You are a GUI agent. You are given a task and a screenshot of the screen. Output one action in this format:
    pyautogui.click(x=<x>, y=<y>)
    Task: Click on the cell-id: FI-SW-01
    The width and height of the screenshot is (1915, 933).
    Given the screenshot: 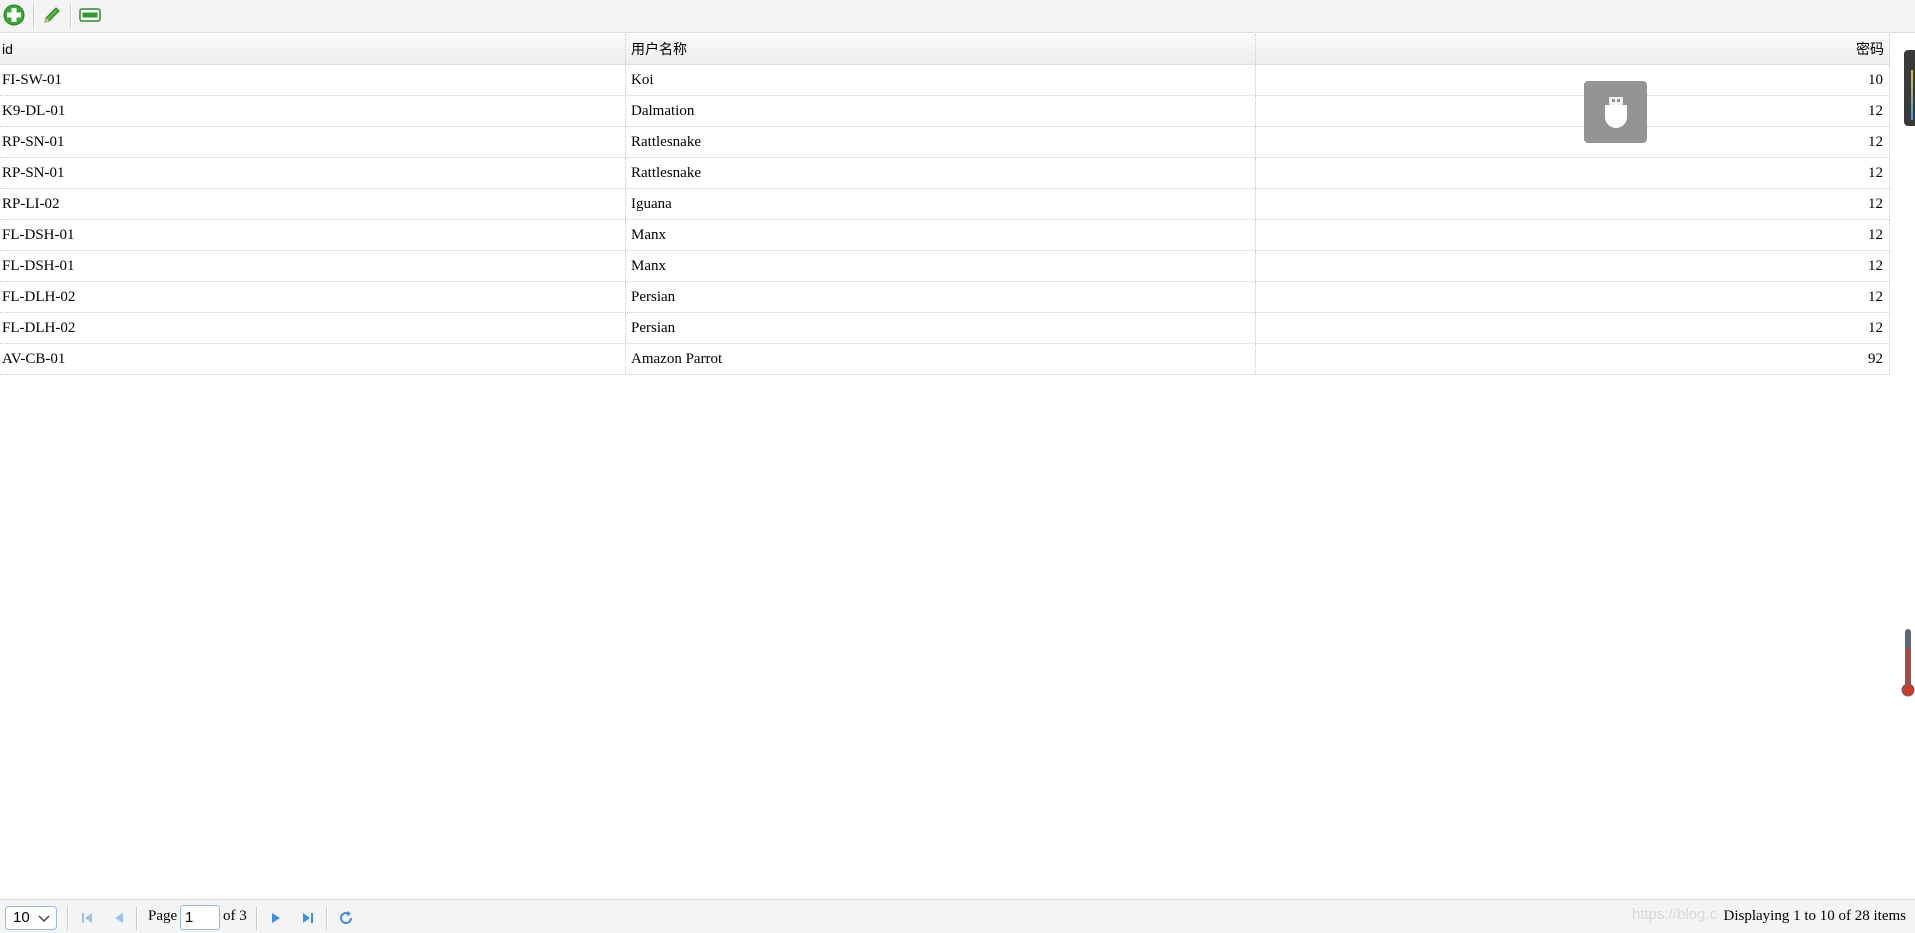 What is the action you would take?
    pyautogui.click(x=313, y=80)
    